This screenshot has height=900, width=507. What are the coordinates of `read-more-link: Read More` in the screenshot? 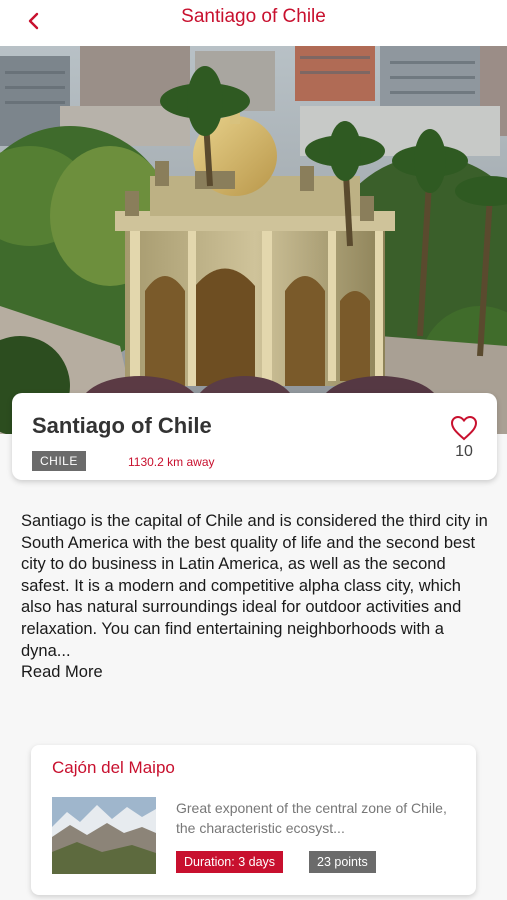 It's located at (62, 672).